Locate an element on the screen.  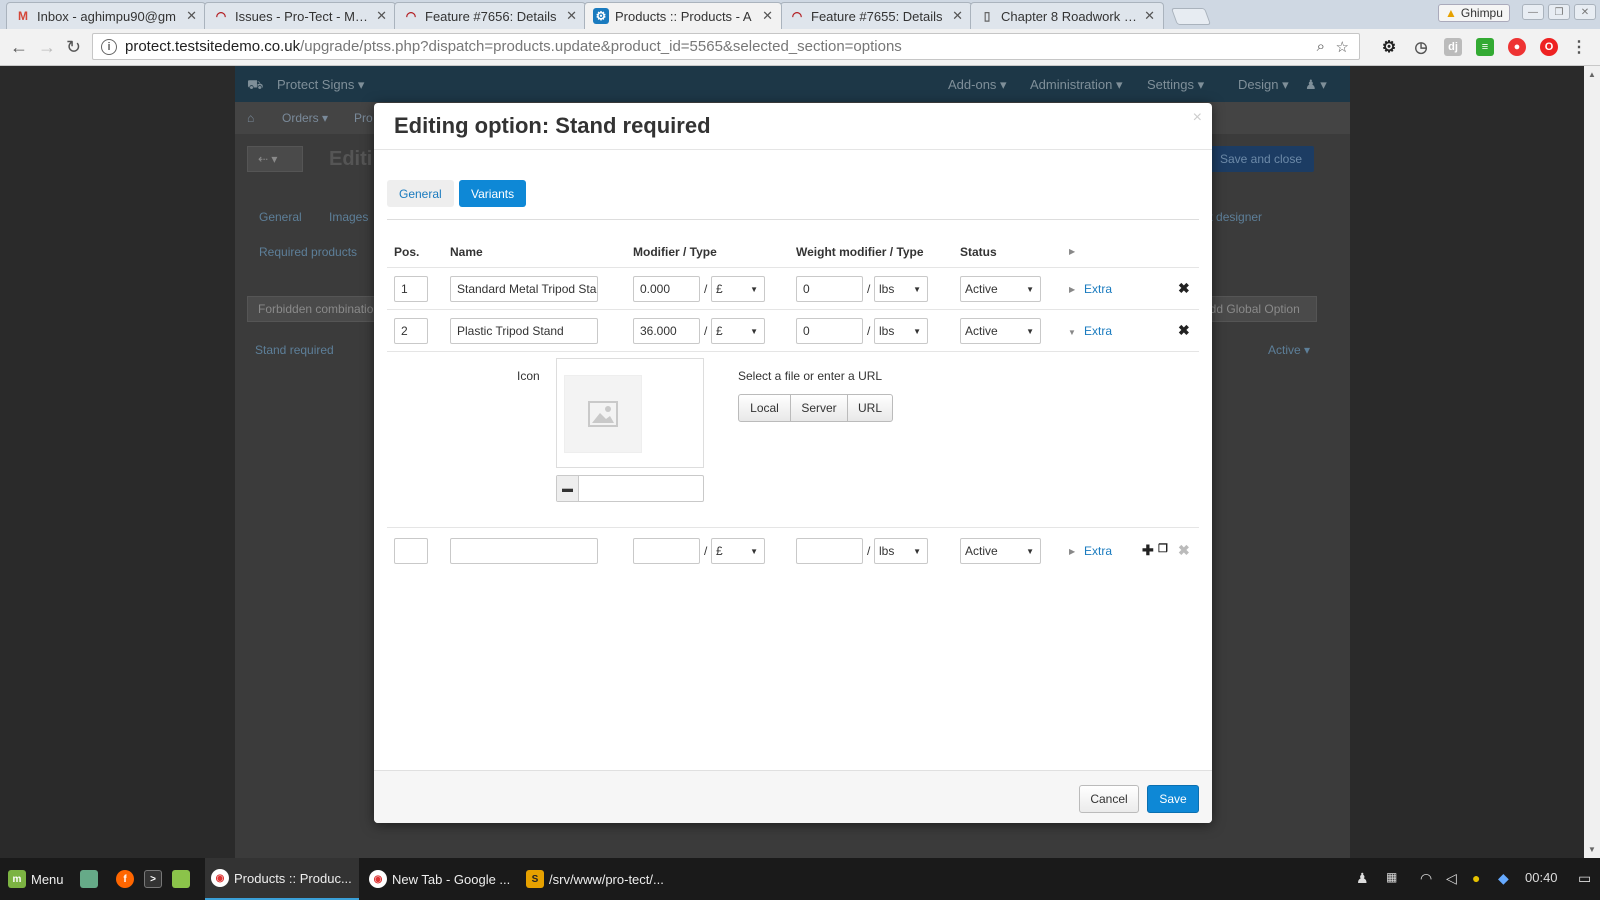
page-scrollbar: ▲ ▼ is located at coordinates (1592, 462).